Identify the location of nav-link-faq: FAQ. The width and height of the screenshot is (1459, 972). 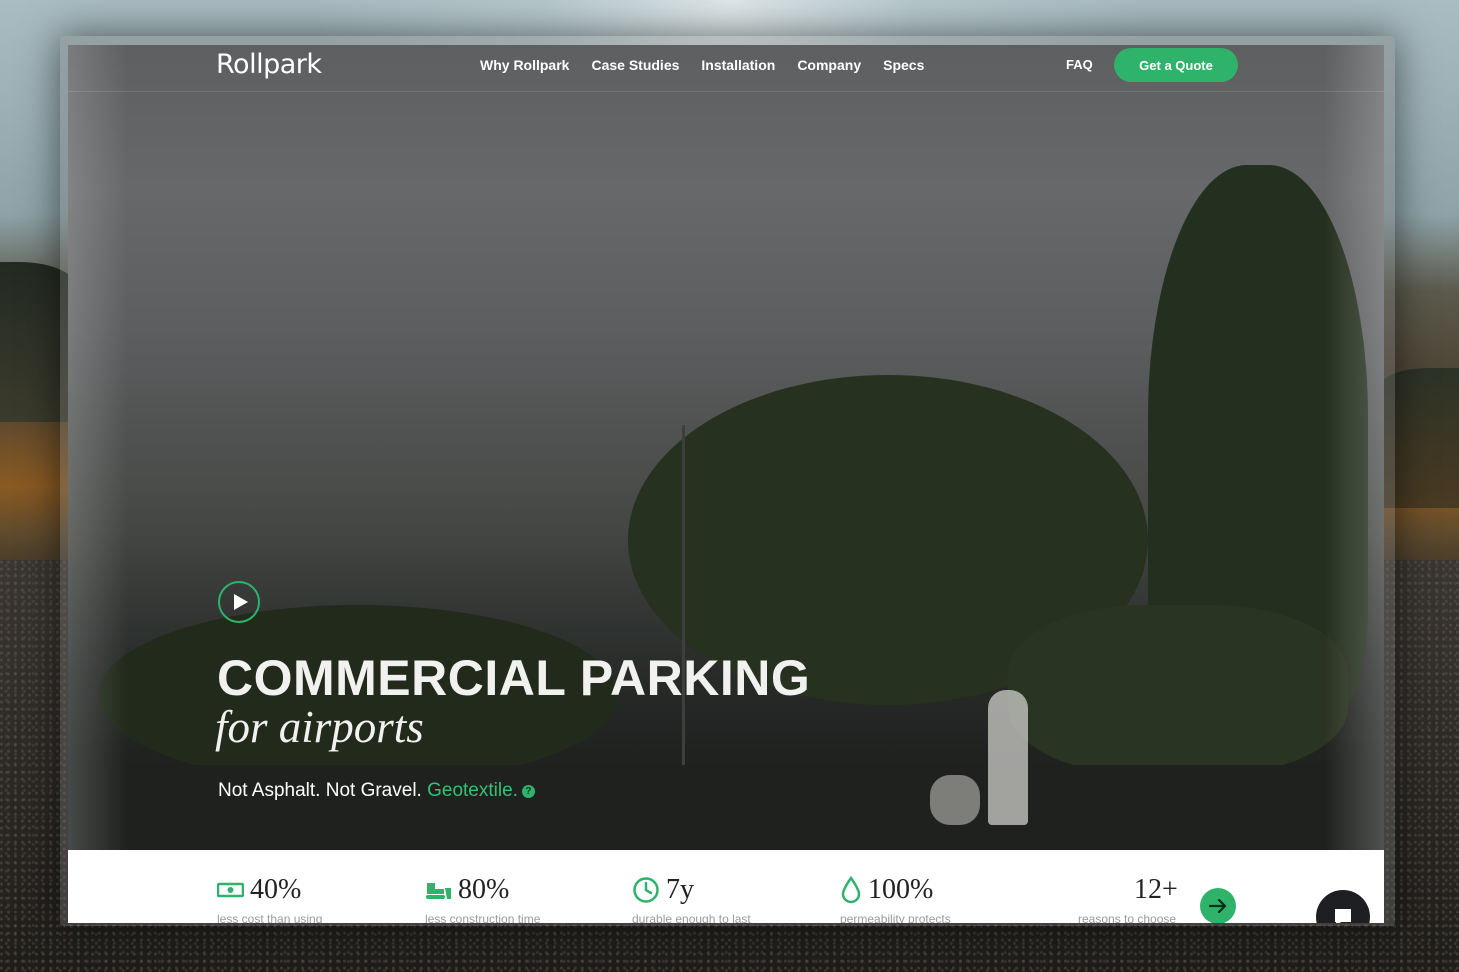
(1079, 64).